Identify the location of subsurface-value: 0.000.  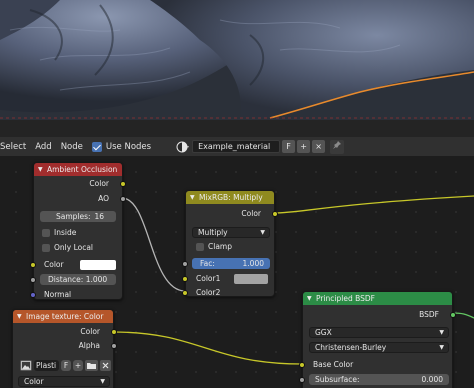
(432, 379).